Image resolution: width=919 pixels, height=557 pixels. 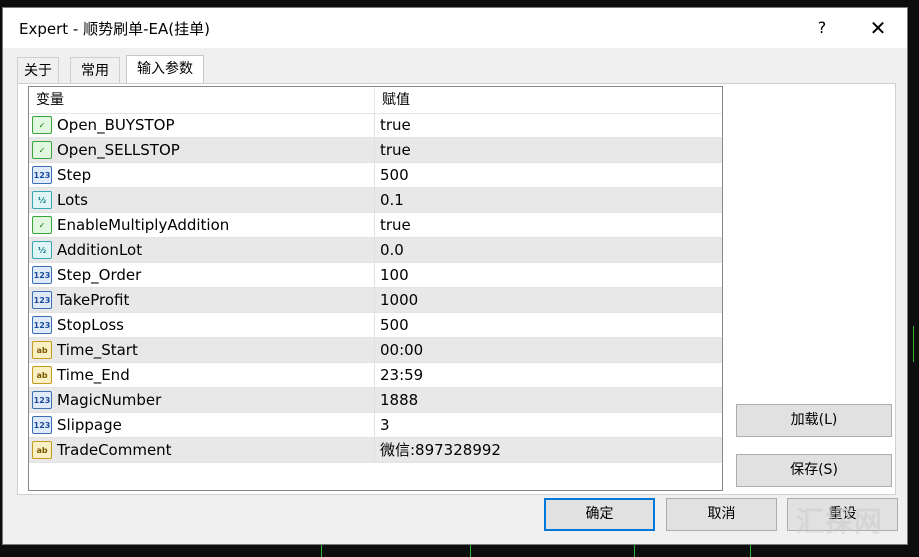 What do you see at coordinates (455, 28) in the screenshot?
I see `title-bar: Expert - 顺势刷单-EA(挂单) ? ✕` at bounding box center [455, 28].